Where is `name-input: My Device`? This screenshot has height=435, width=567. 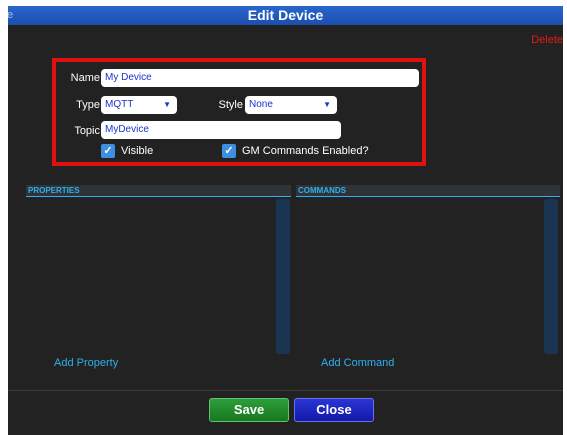 name-input: My Device is located at coordinates (260, 78).